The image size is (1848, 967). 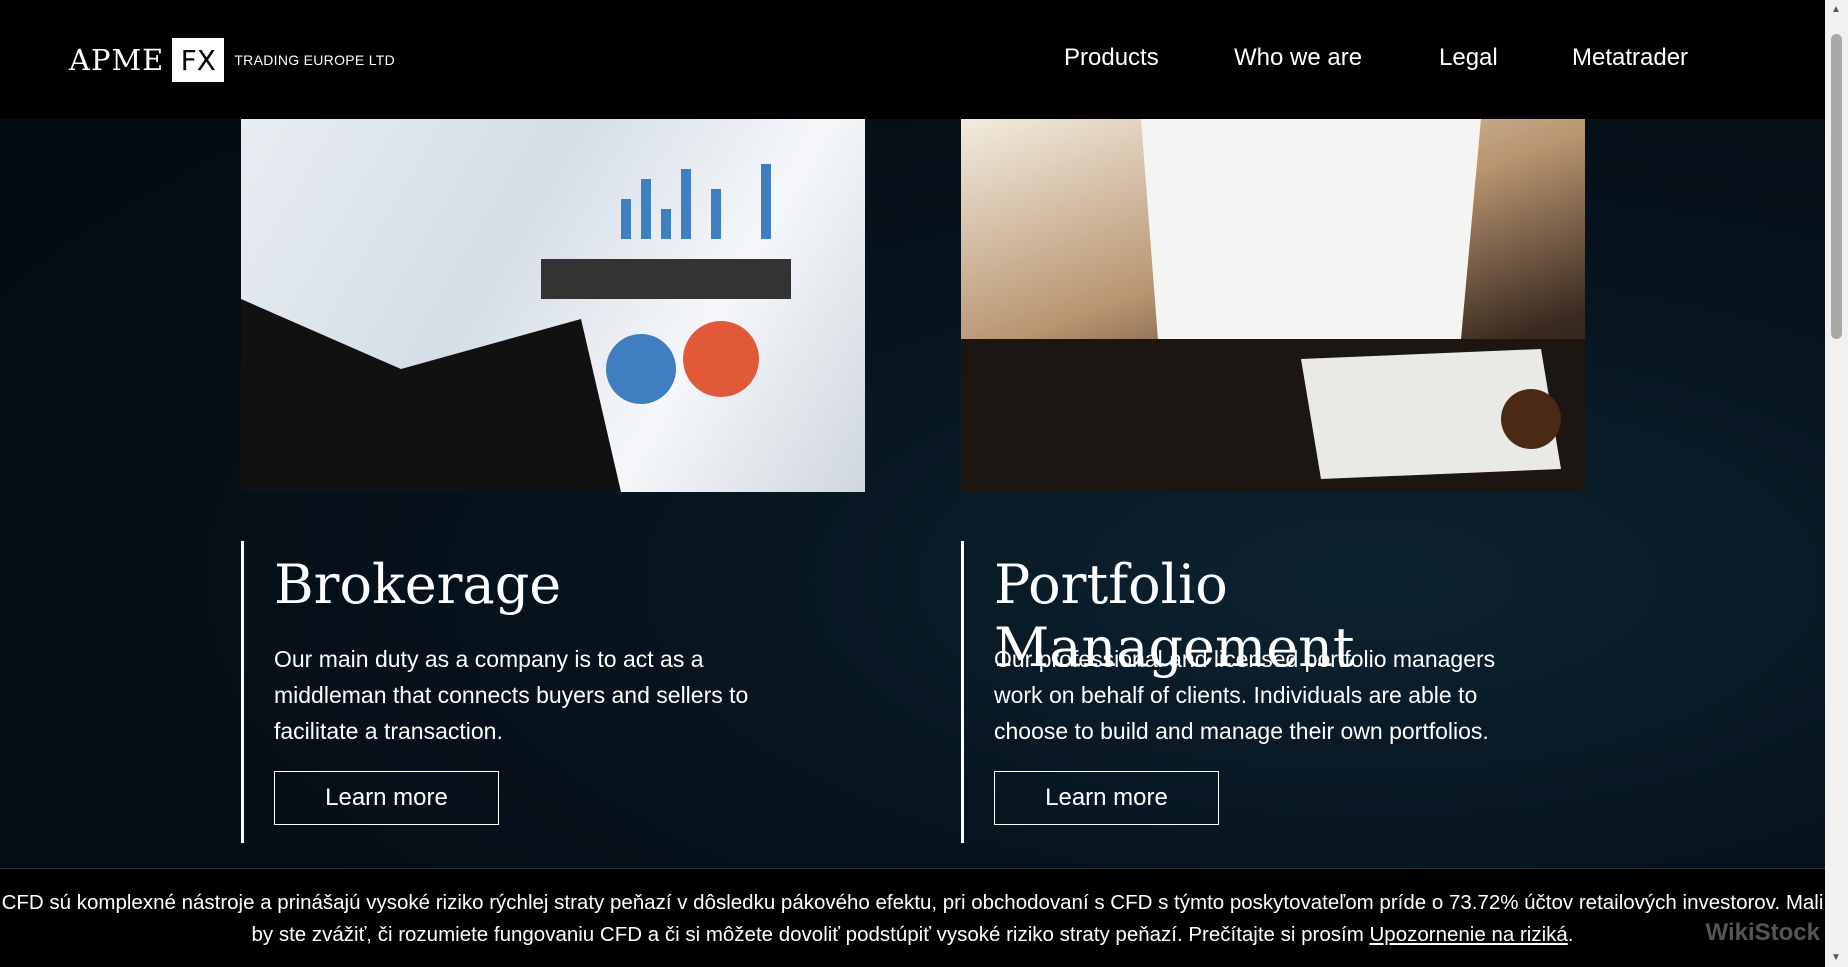 I want to click on risk-warning-end: ., so click(x=1570, y=934).